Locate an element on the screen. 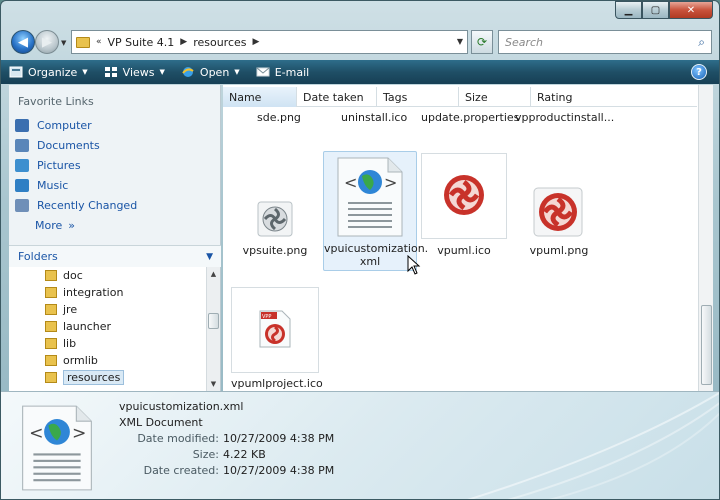 The image size is (720, 500). tree-item-label: lib is located at coordinates (70, 343).